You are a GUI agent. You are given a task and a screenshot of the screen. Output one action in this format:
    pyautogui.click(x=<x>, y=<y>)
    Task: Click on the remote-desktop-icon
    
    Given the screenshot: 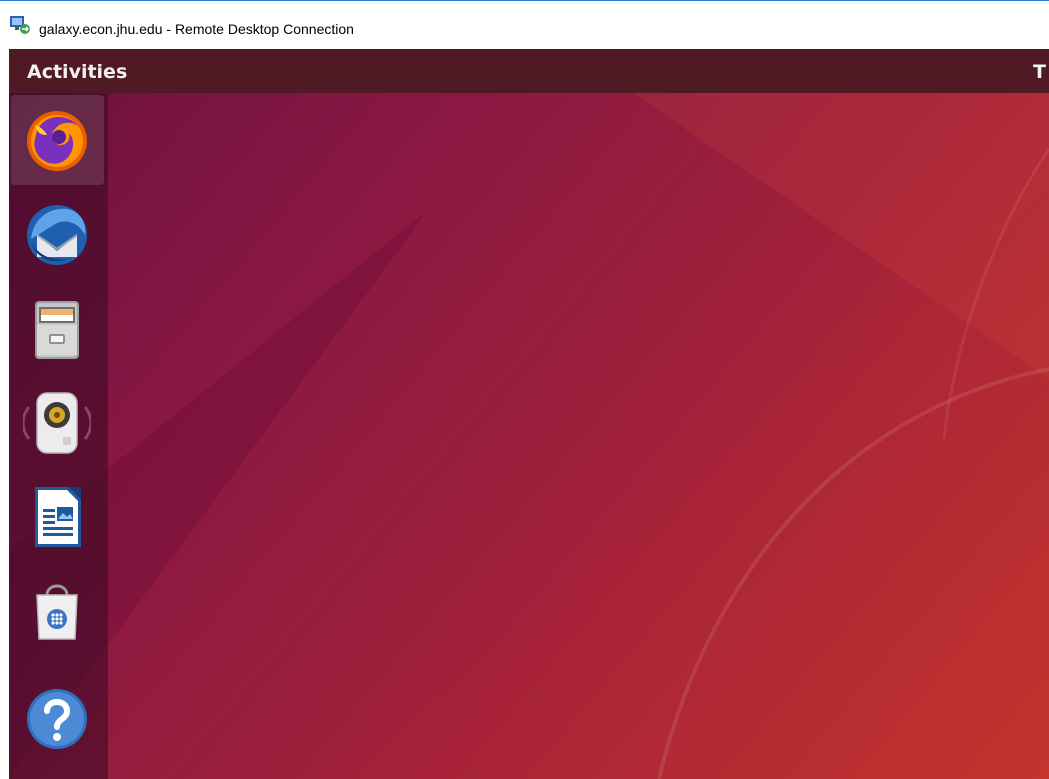 What is the action you would take?
    pyautogui.click(x=20, y=25)
    